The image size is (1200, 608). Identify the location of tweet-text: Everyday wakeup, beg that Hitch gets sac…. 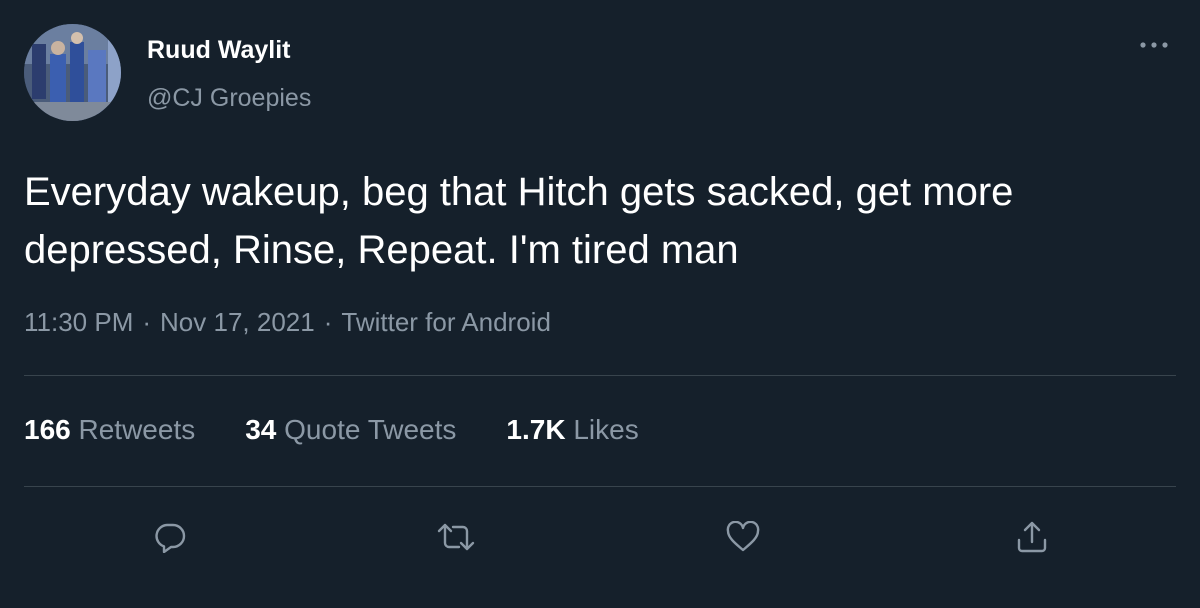
(519, 221).